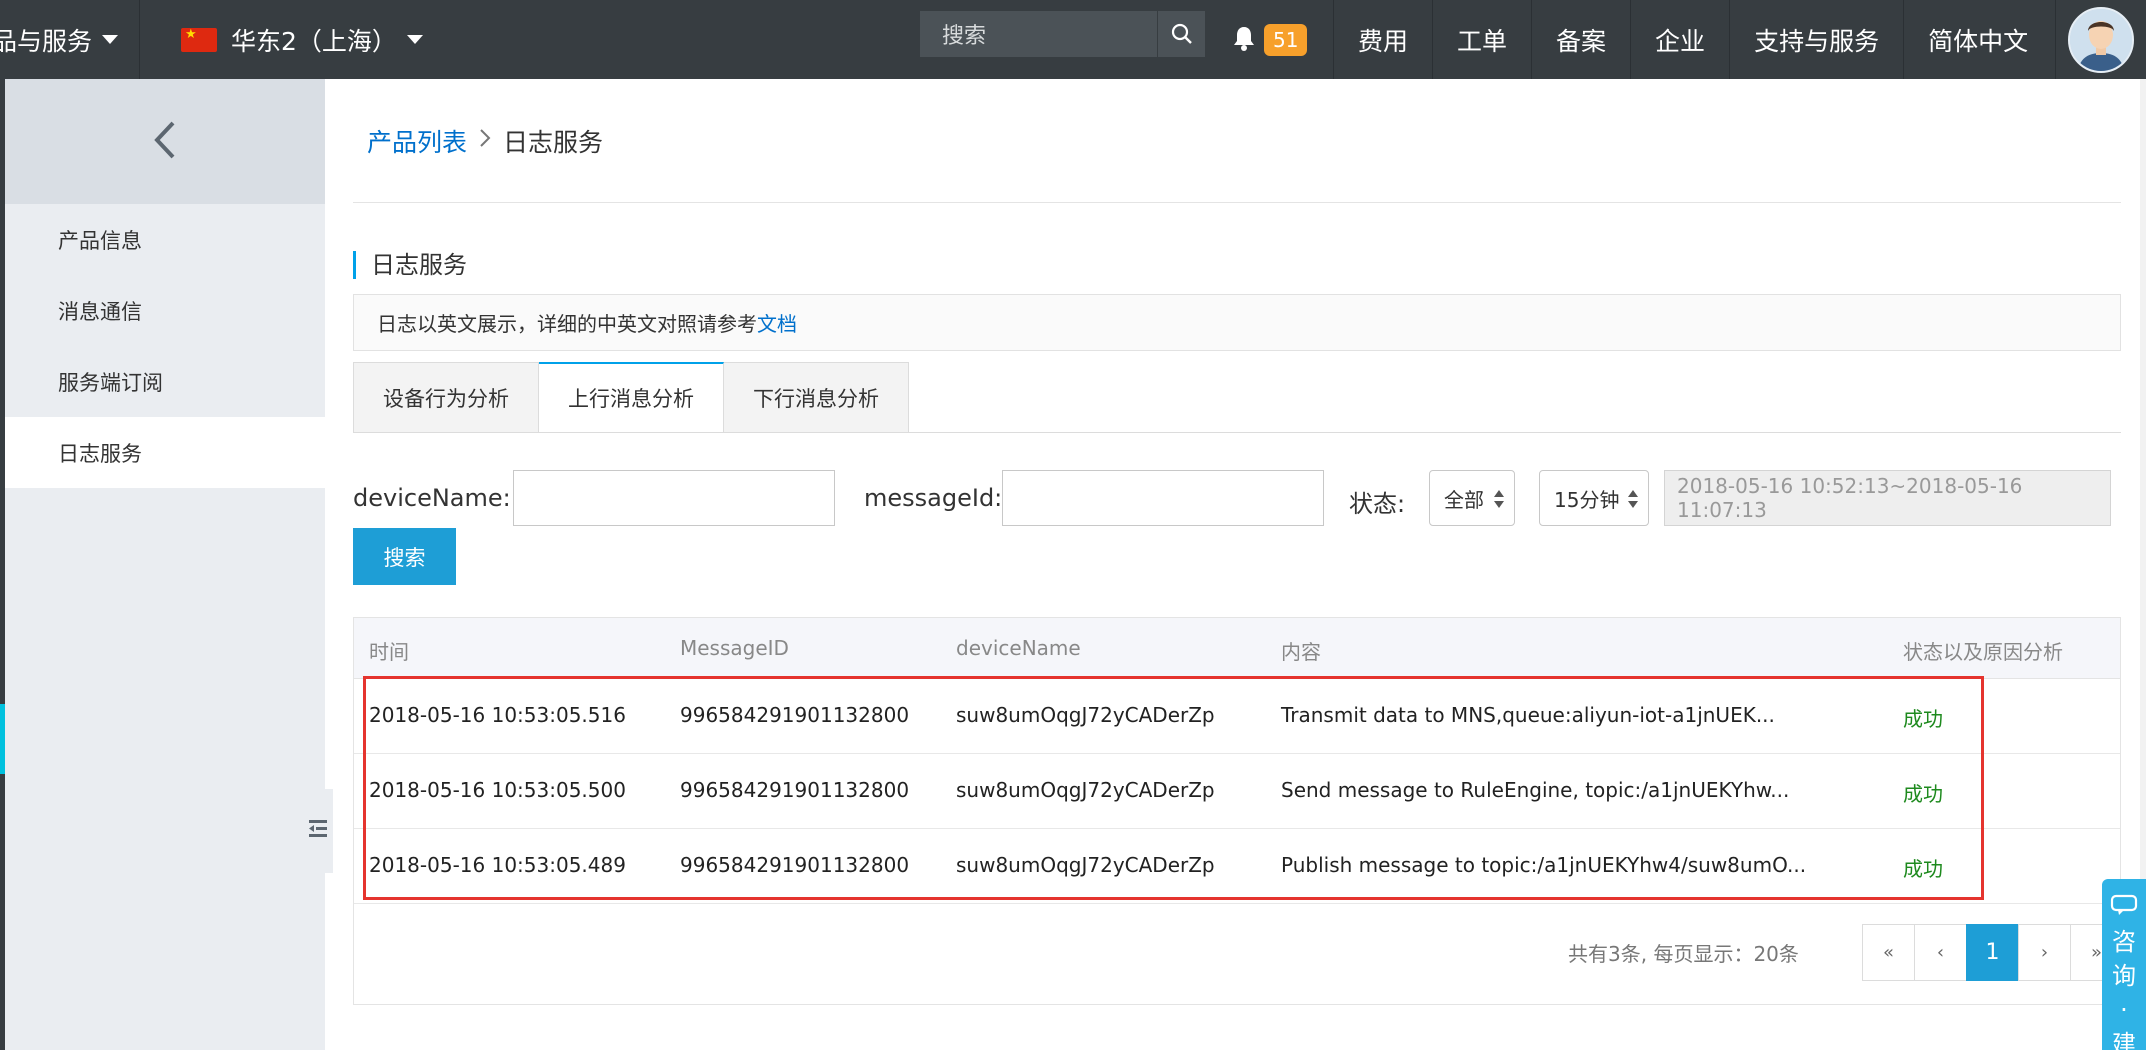  Describe the element at coordinates (165, 381) in the screenshot. I see `sidebar-item-server-subscription: 服务端订阅` at that location.